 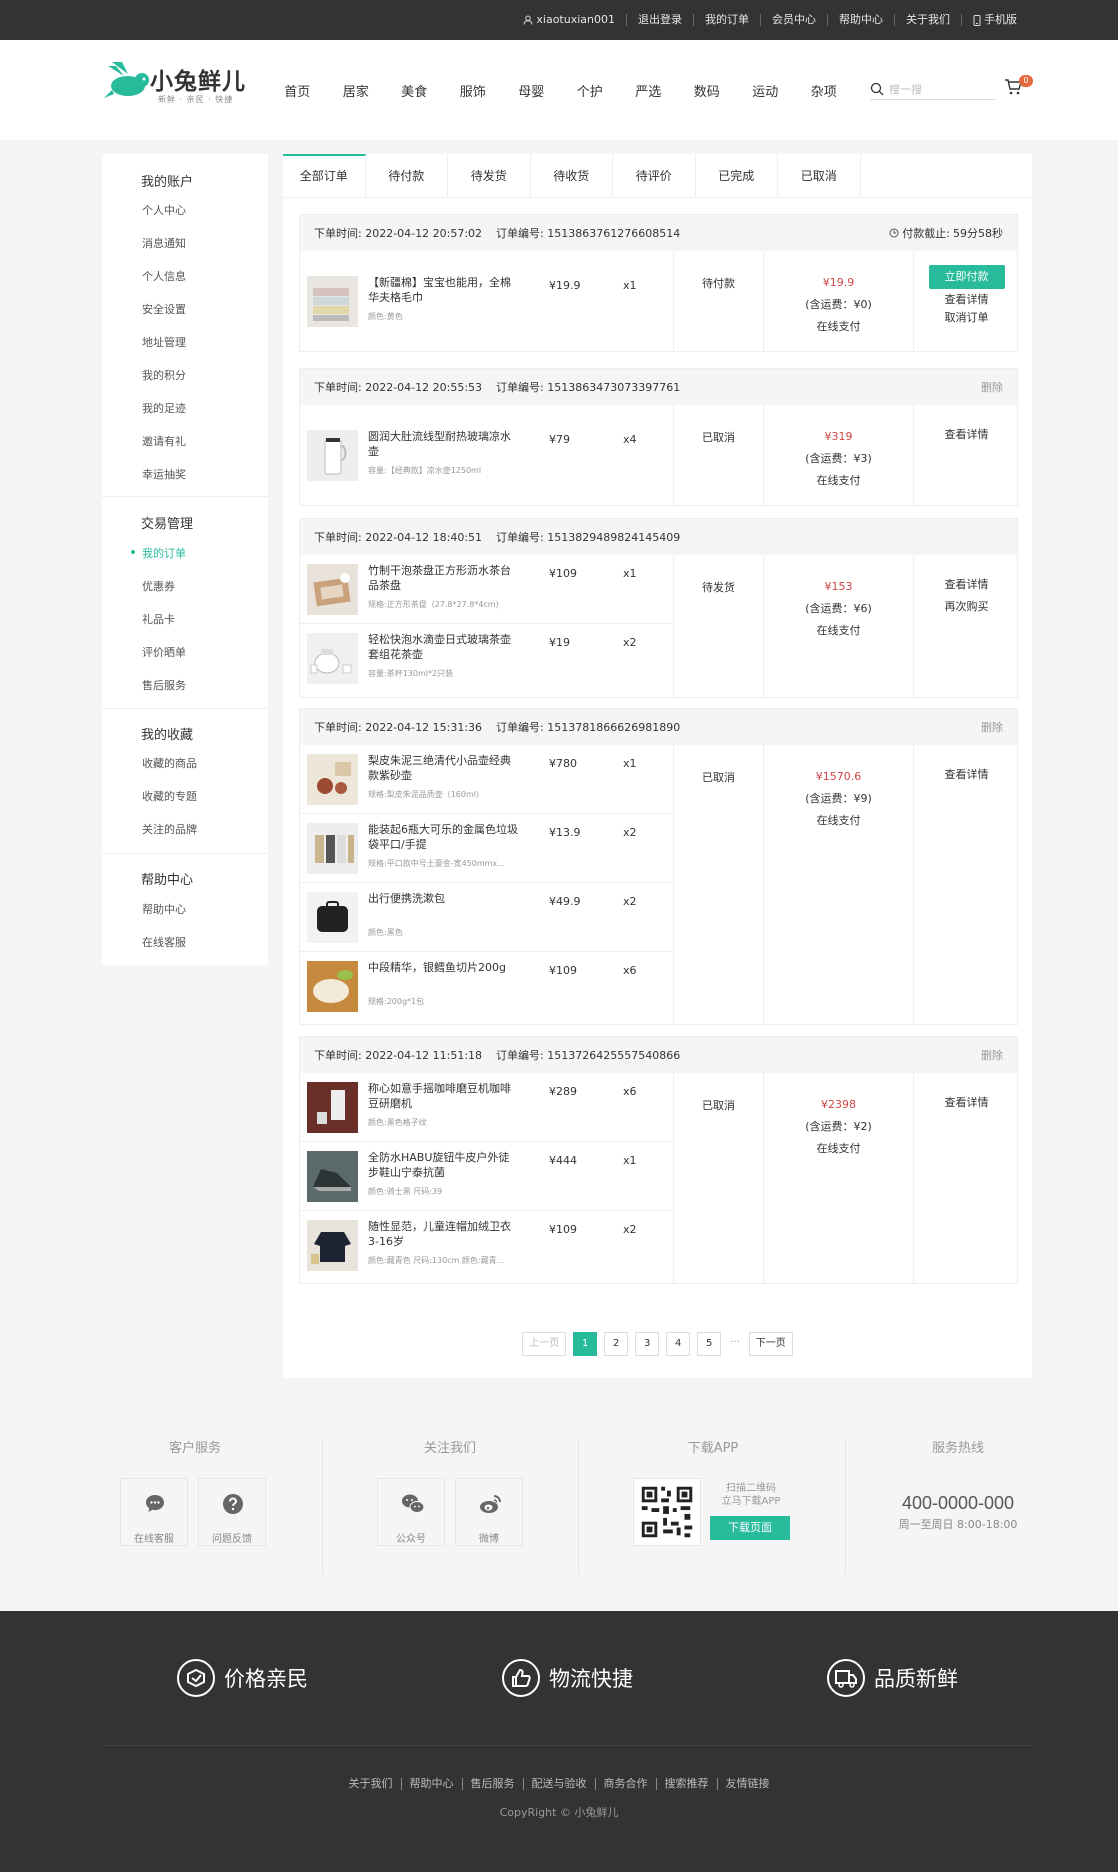 I want to click on search-box: 搜一搜, so click(x=932, y=89).